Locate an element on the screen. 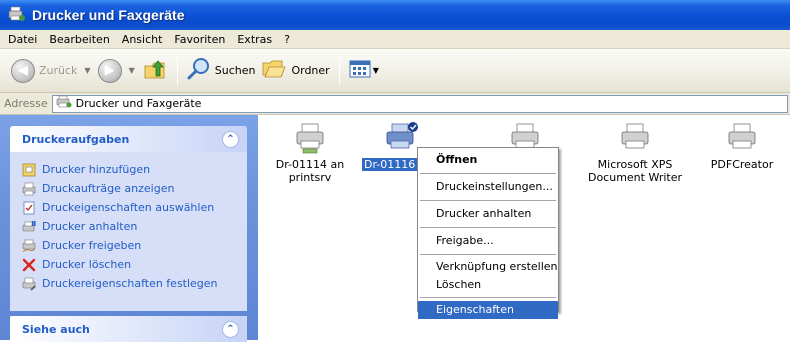  address-value: Drucker und Faxgeräte is located at coordinates (138, 103).